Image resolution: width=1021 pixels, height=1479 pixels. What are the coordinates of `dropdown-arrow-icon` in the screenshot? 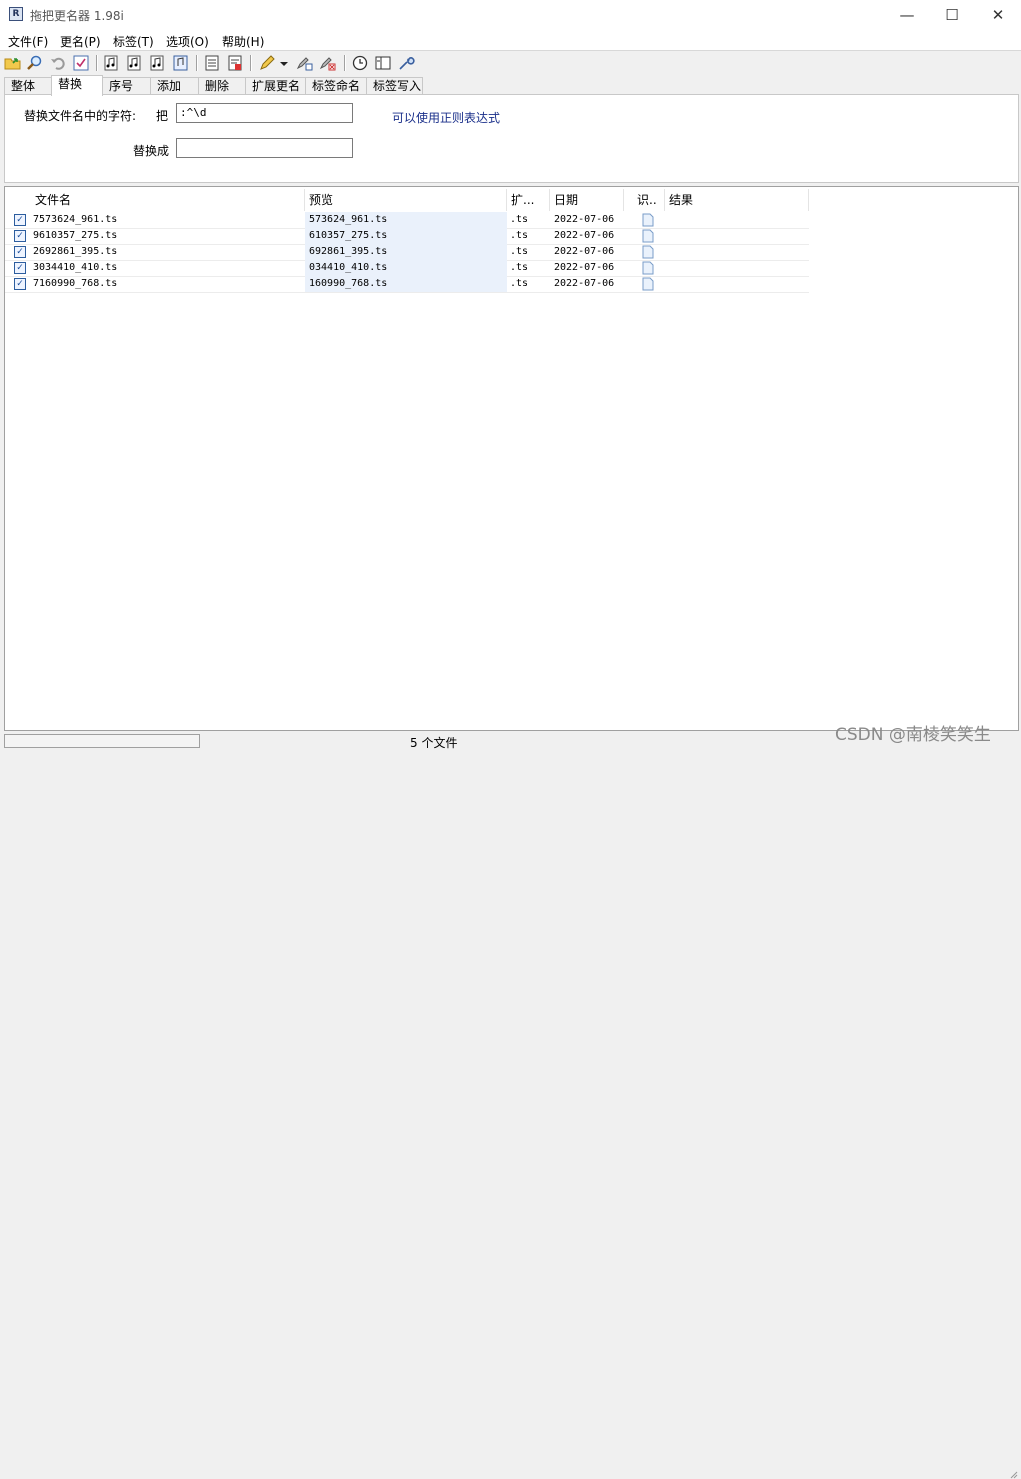 It's located at (284, 63).